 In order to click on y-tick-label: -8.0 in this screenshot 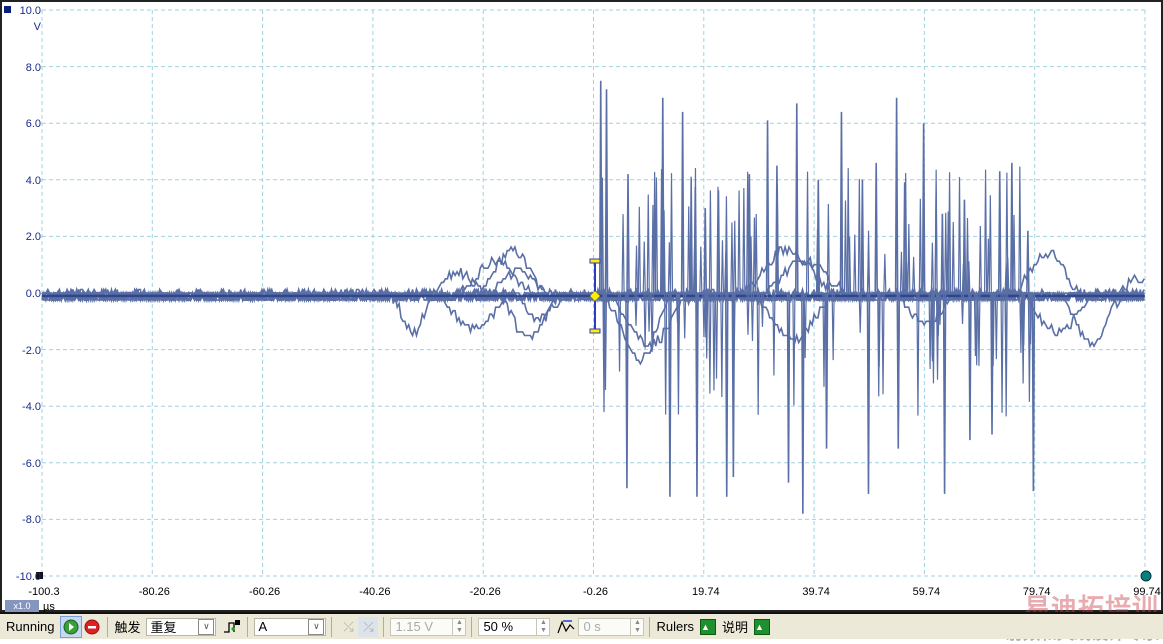, I will do `click(31, 520)`.